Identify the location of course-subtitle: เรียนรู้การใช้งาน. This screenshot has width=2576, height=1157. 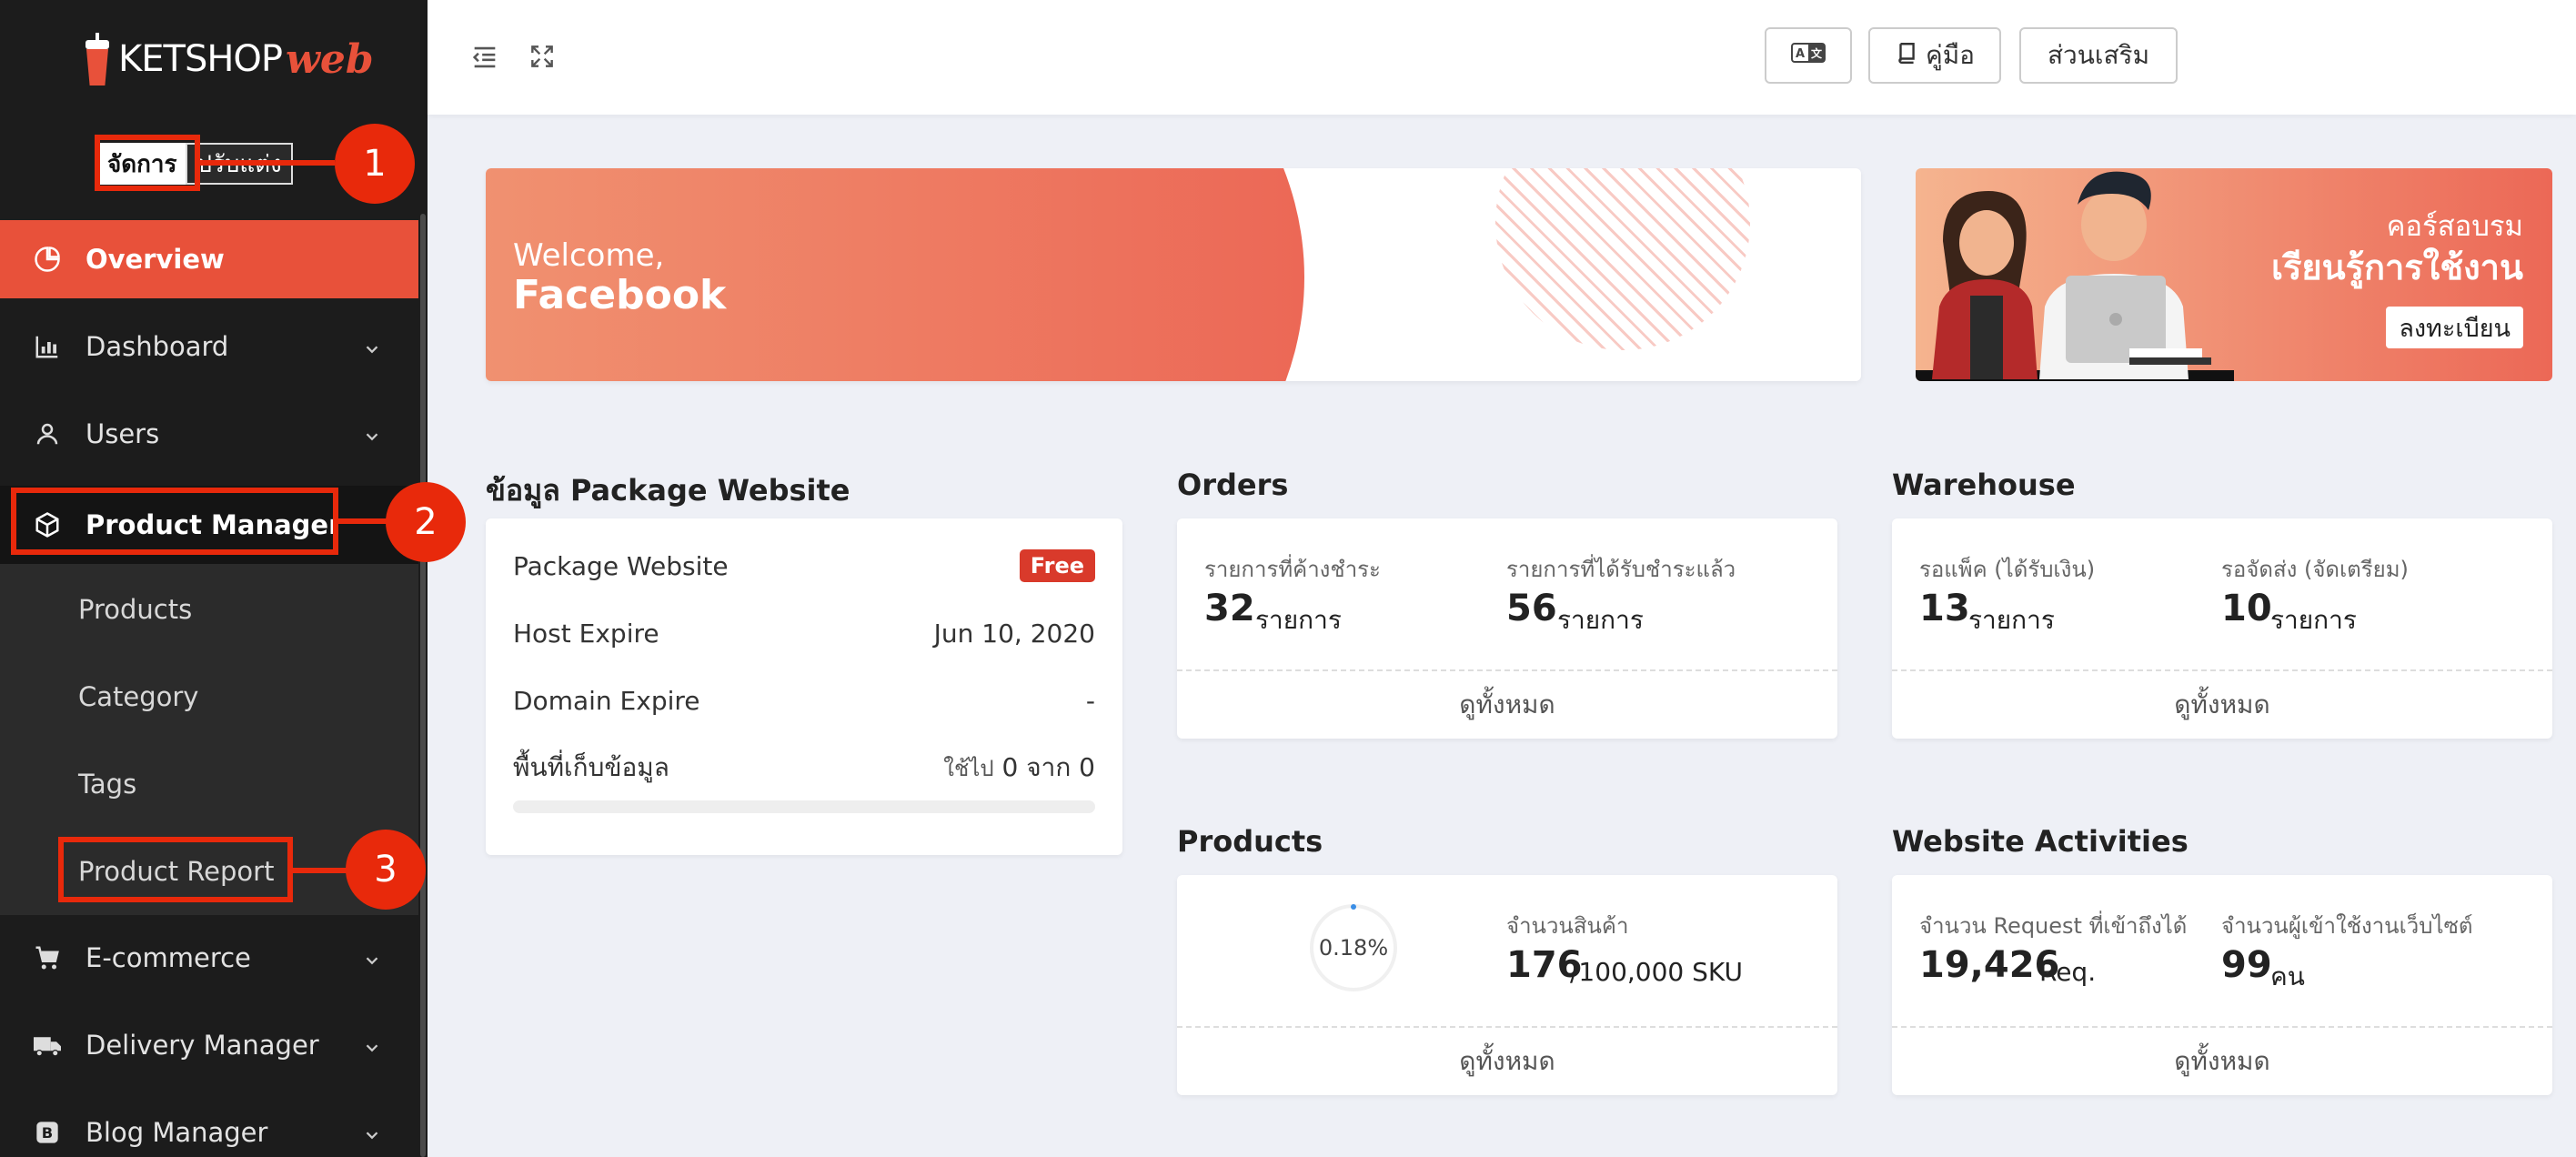
(2396, 267).